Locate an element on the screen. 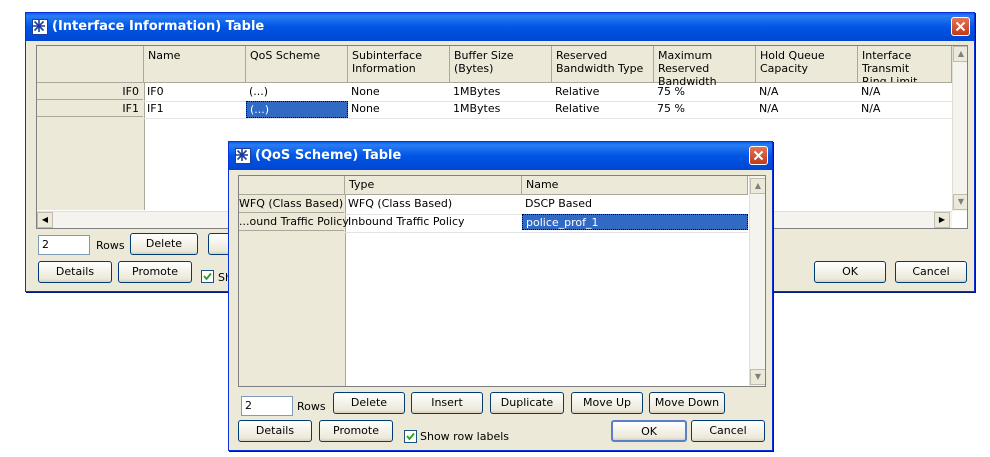  table-cell: WFQ (Class Based) is located at coordinates (433, 204).